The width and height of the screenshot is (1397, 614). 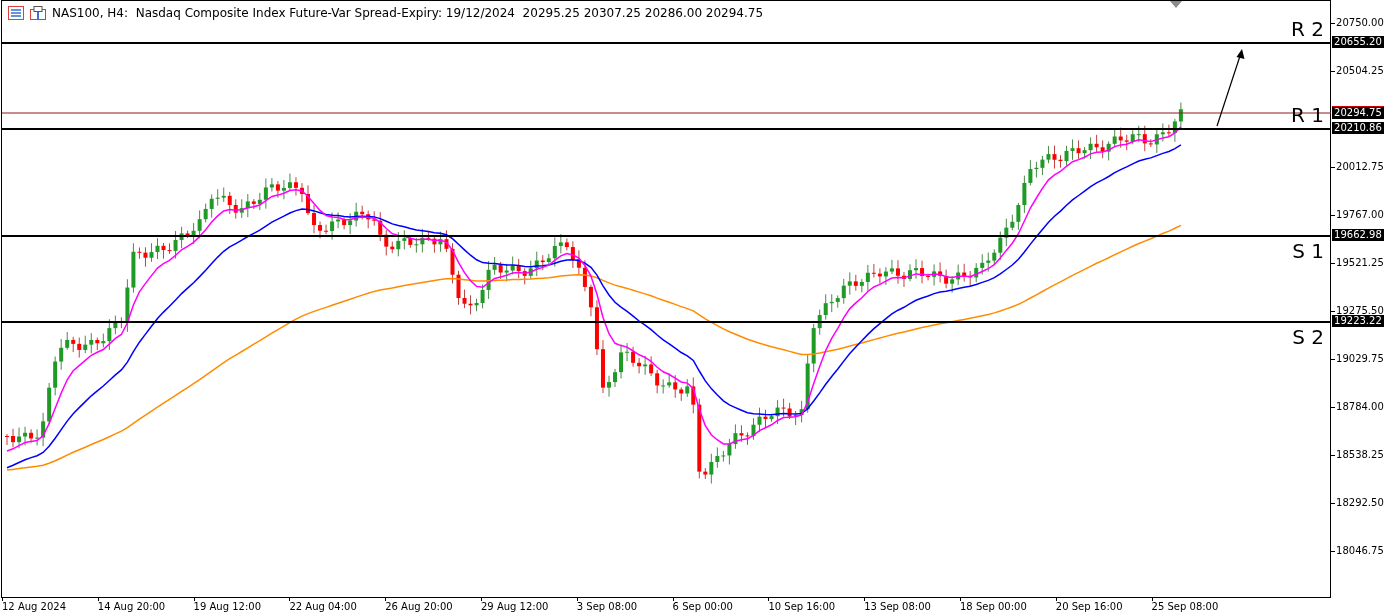 I want to click on price-tick-label: 18538.25, so click(x=1360, y=455).